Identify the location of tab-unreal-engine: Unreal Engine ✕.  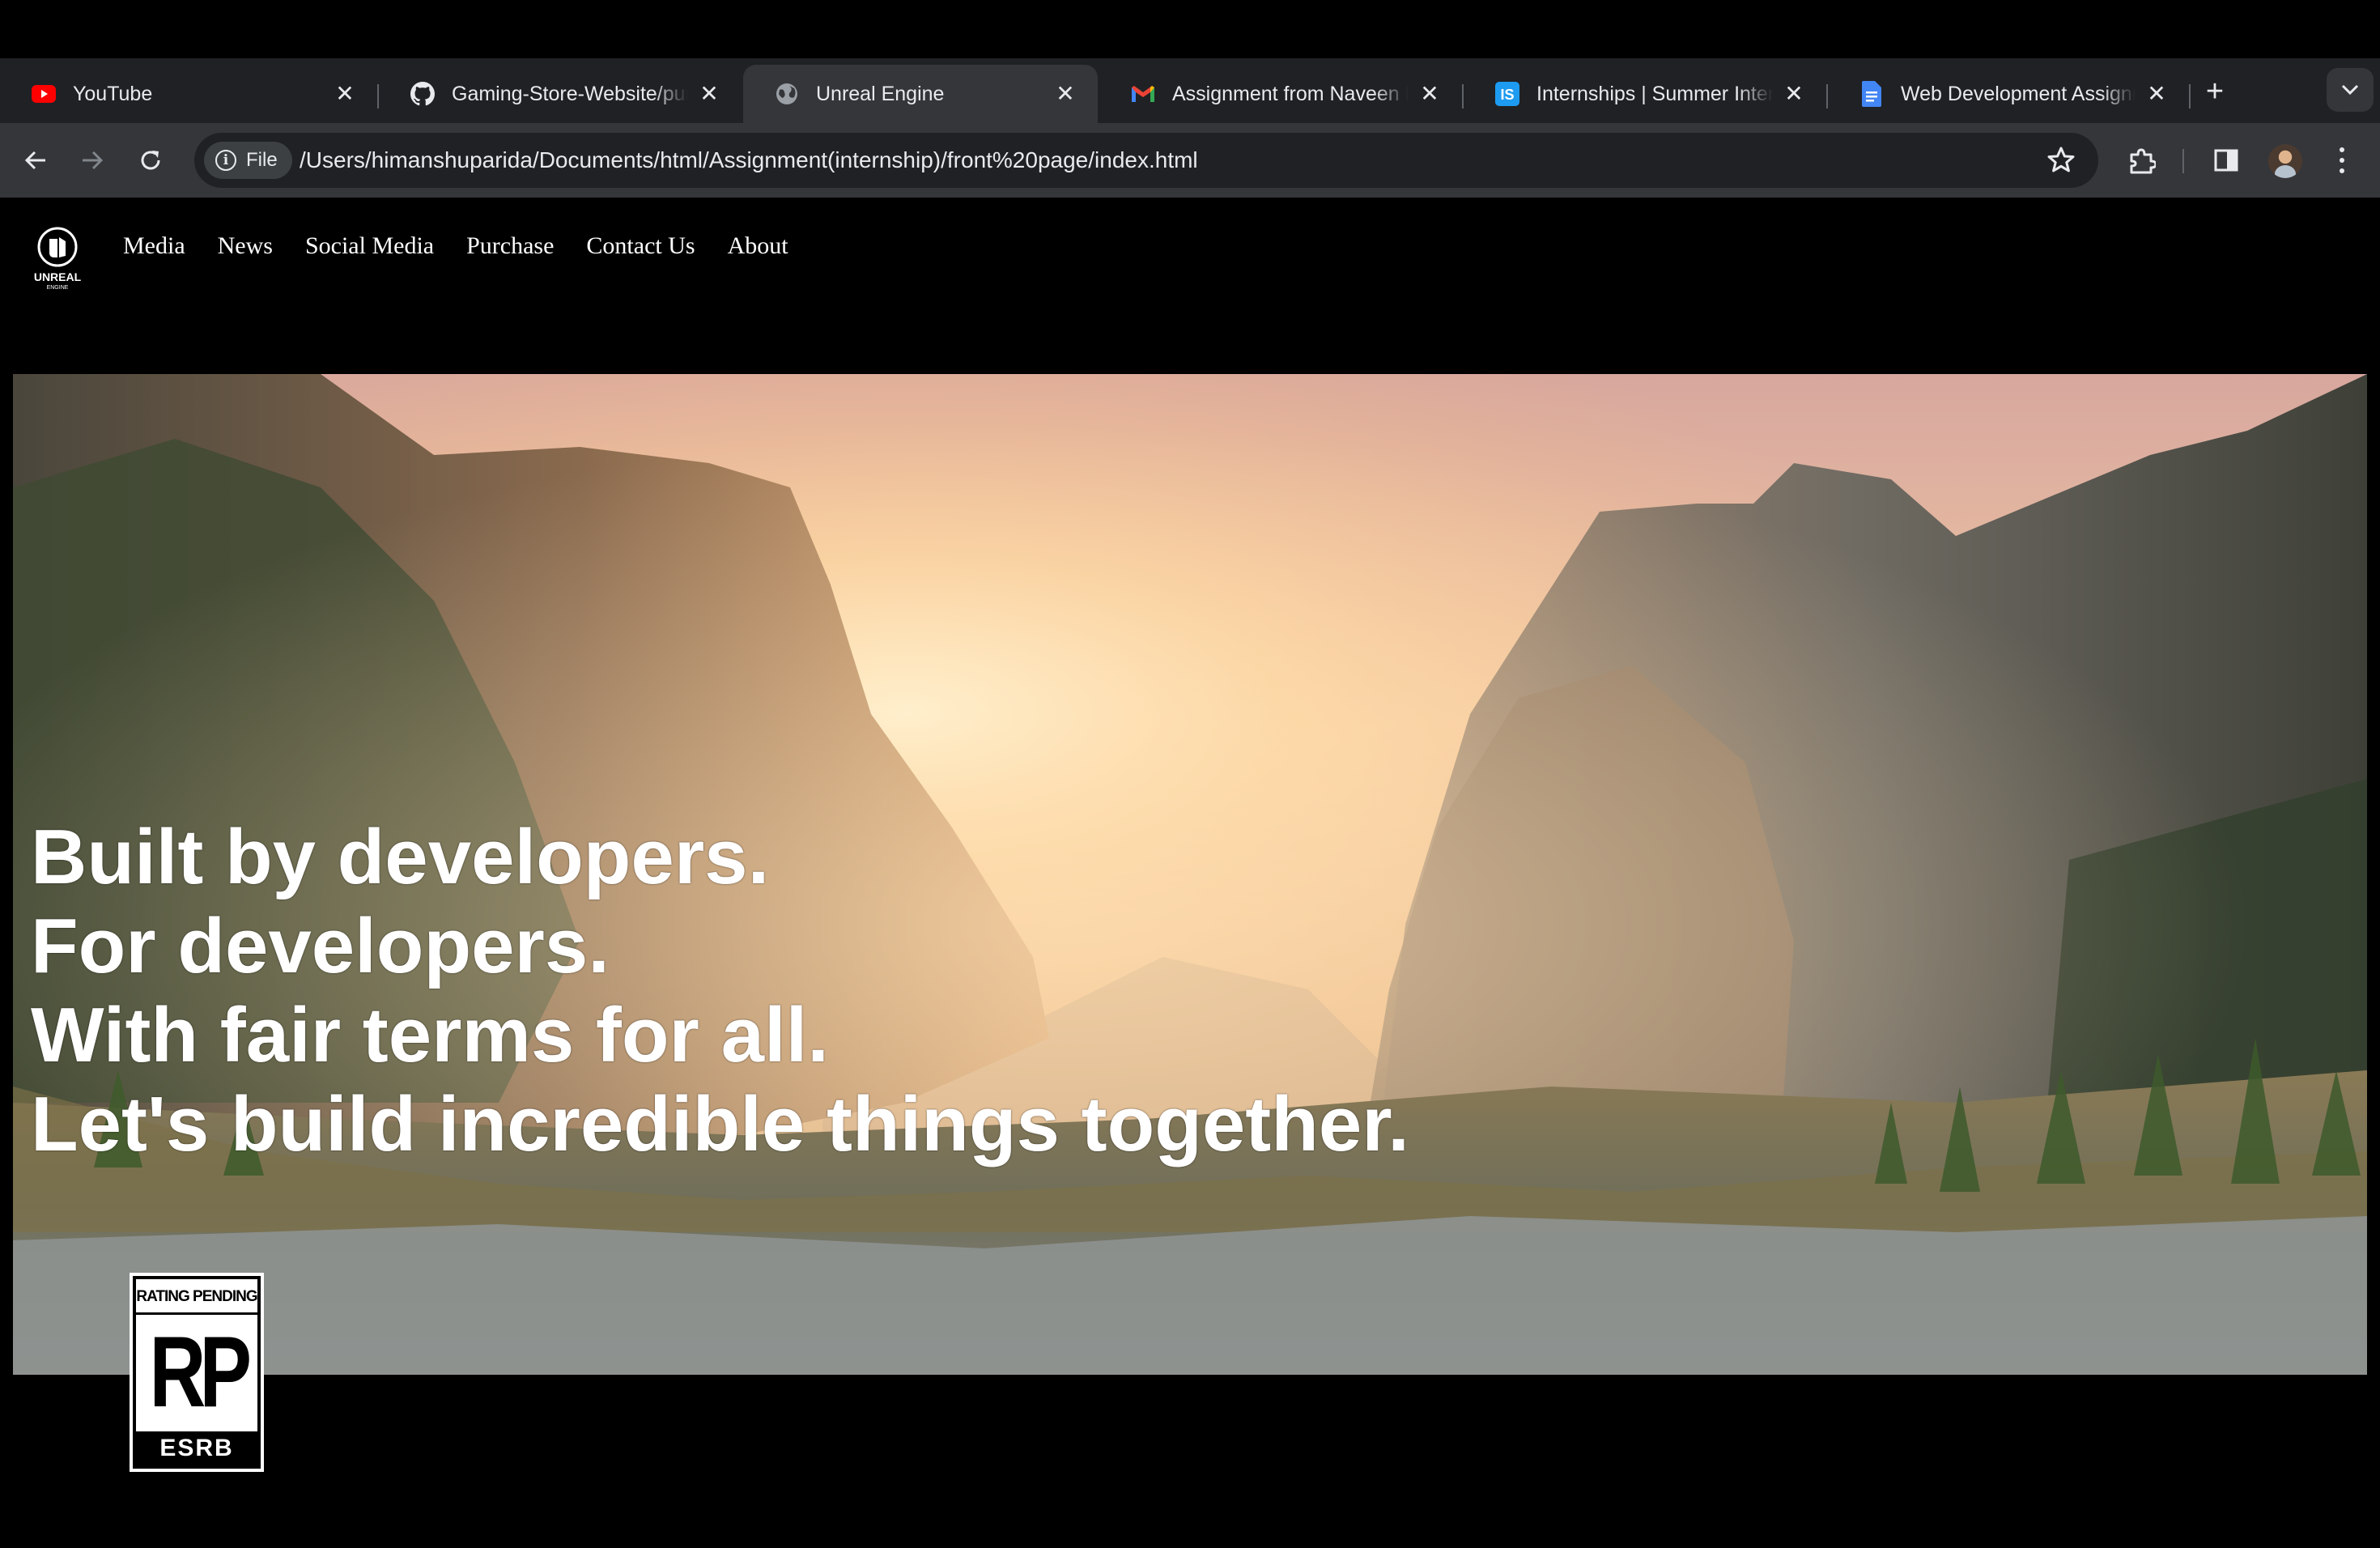
(921, 94).